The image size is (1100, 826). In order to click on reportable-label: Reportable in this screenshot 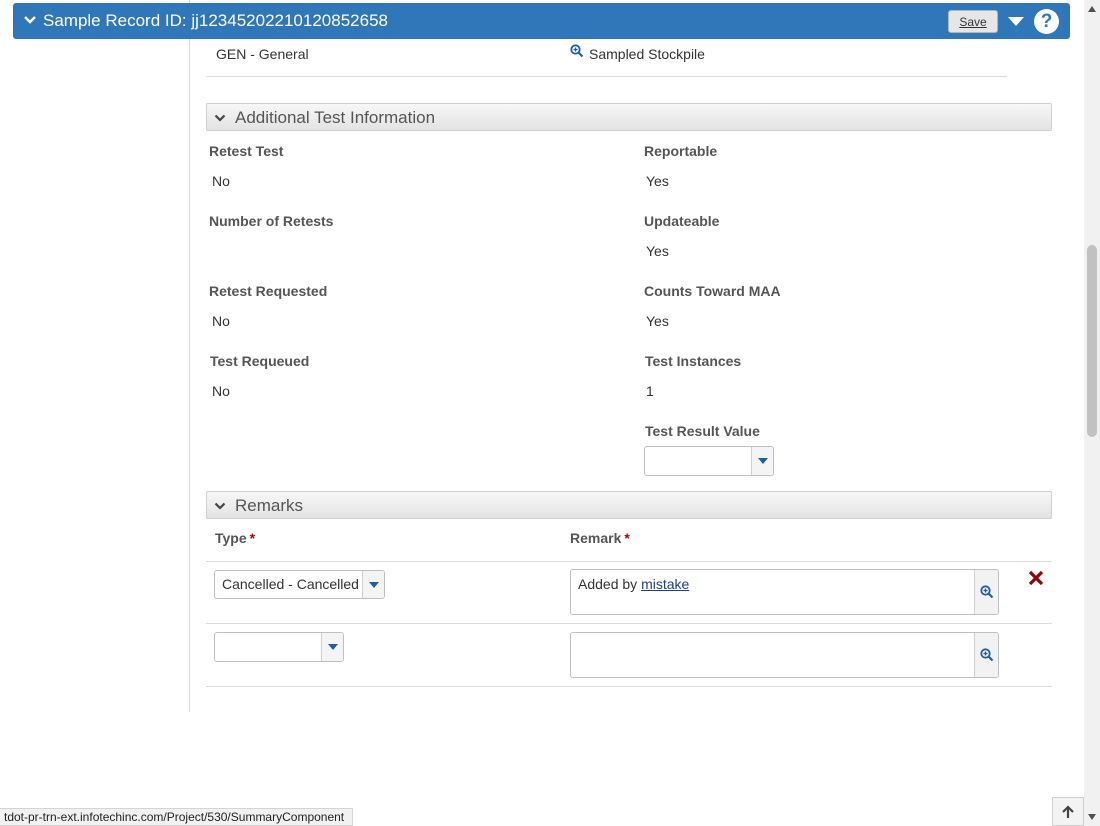, I will do `click(681, 151)`.